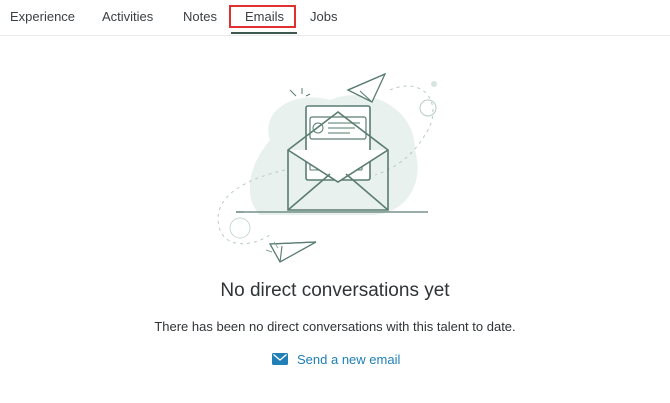 This screenshot has height=403, width=670. I want to click on tab-experience: Experience, so click(42, 17).